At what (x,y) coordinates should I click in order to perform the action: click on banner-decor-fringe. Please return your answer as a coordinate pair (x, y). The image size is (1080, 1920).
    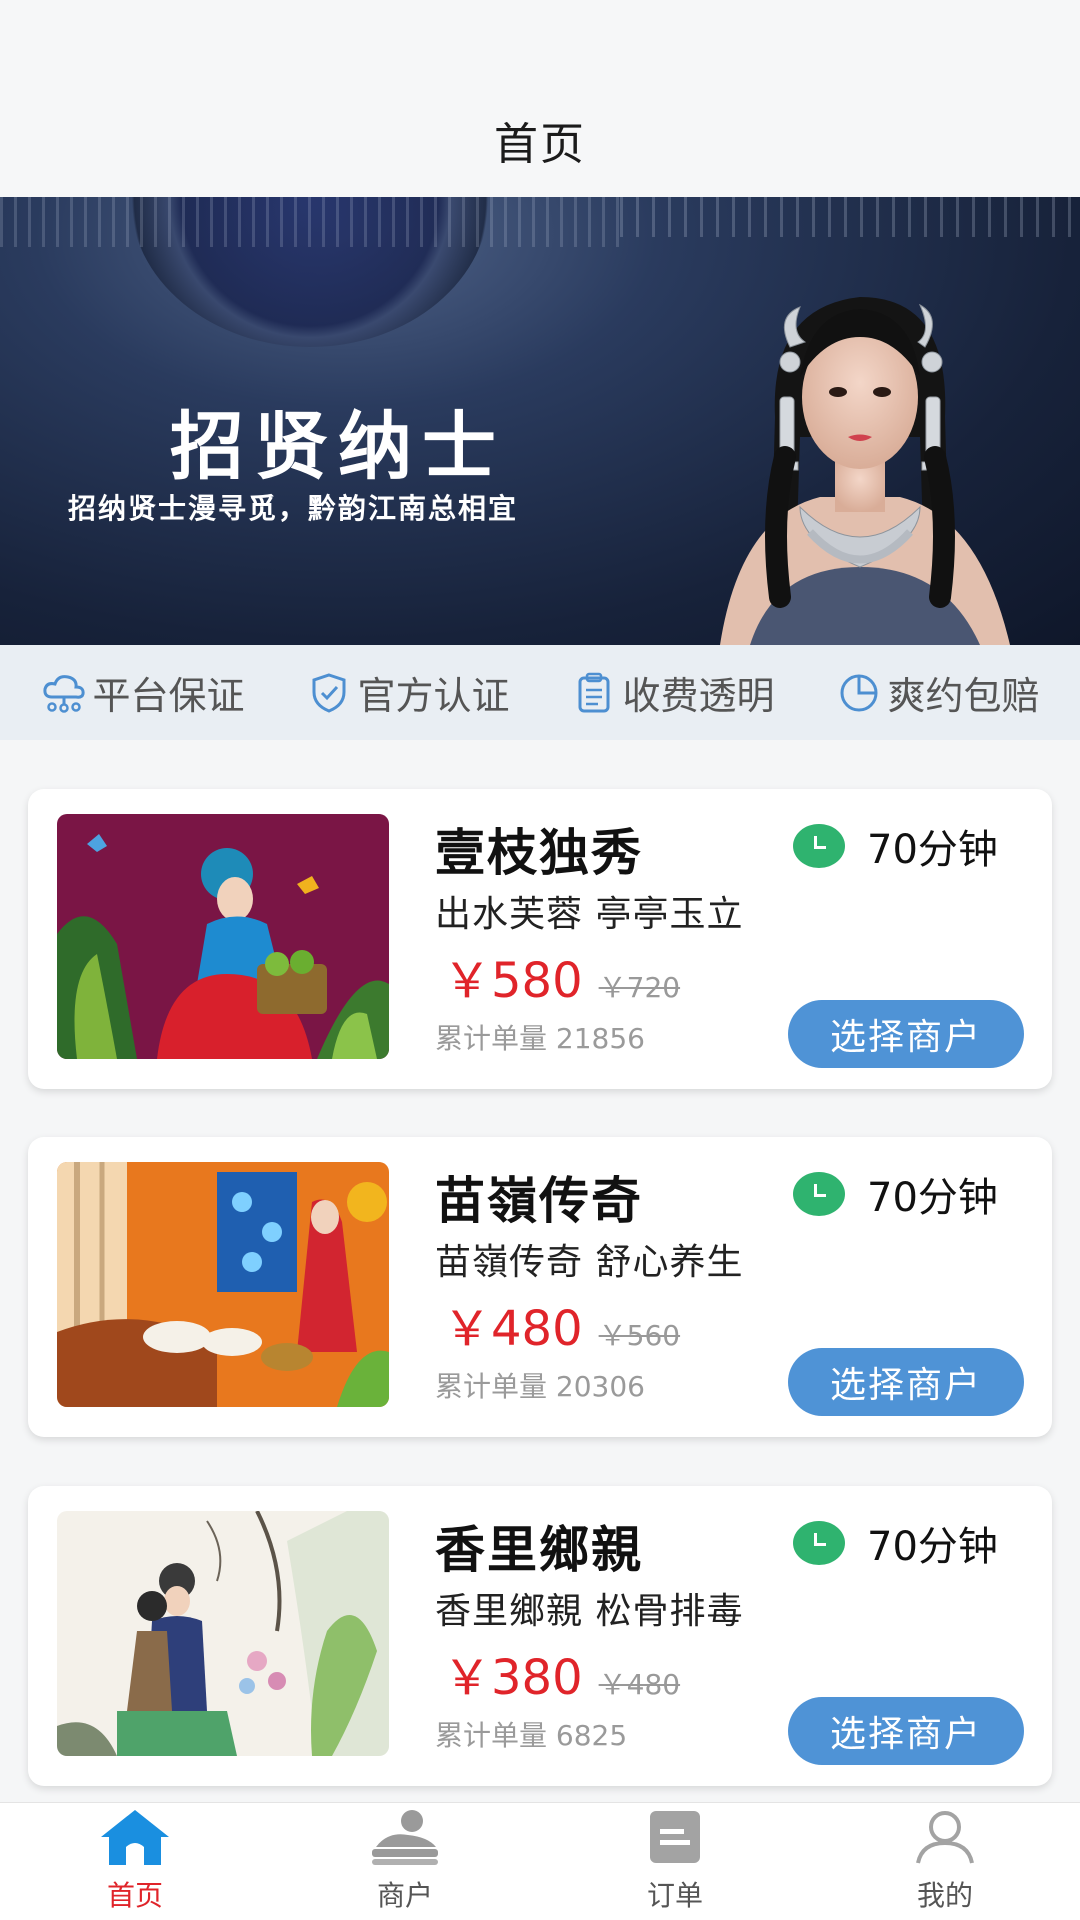
    Looking at the image, I should click on (310, 222).